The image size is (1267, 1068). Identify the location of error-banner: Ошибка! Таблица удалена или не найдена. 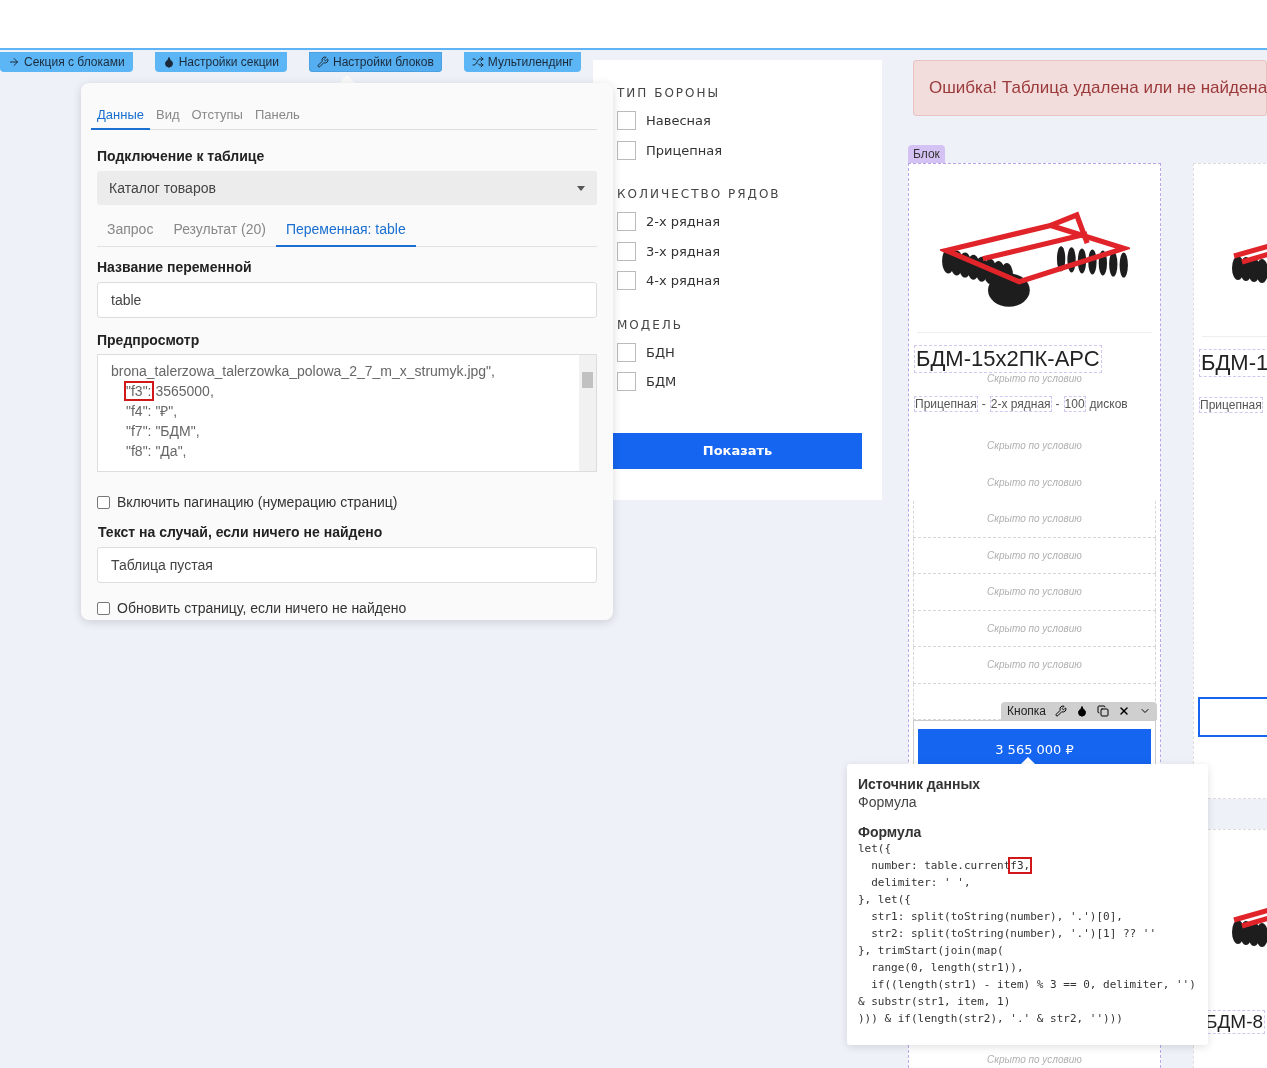
(1090, 88).